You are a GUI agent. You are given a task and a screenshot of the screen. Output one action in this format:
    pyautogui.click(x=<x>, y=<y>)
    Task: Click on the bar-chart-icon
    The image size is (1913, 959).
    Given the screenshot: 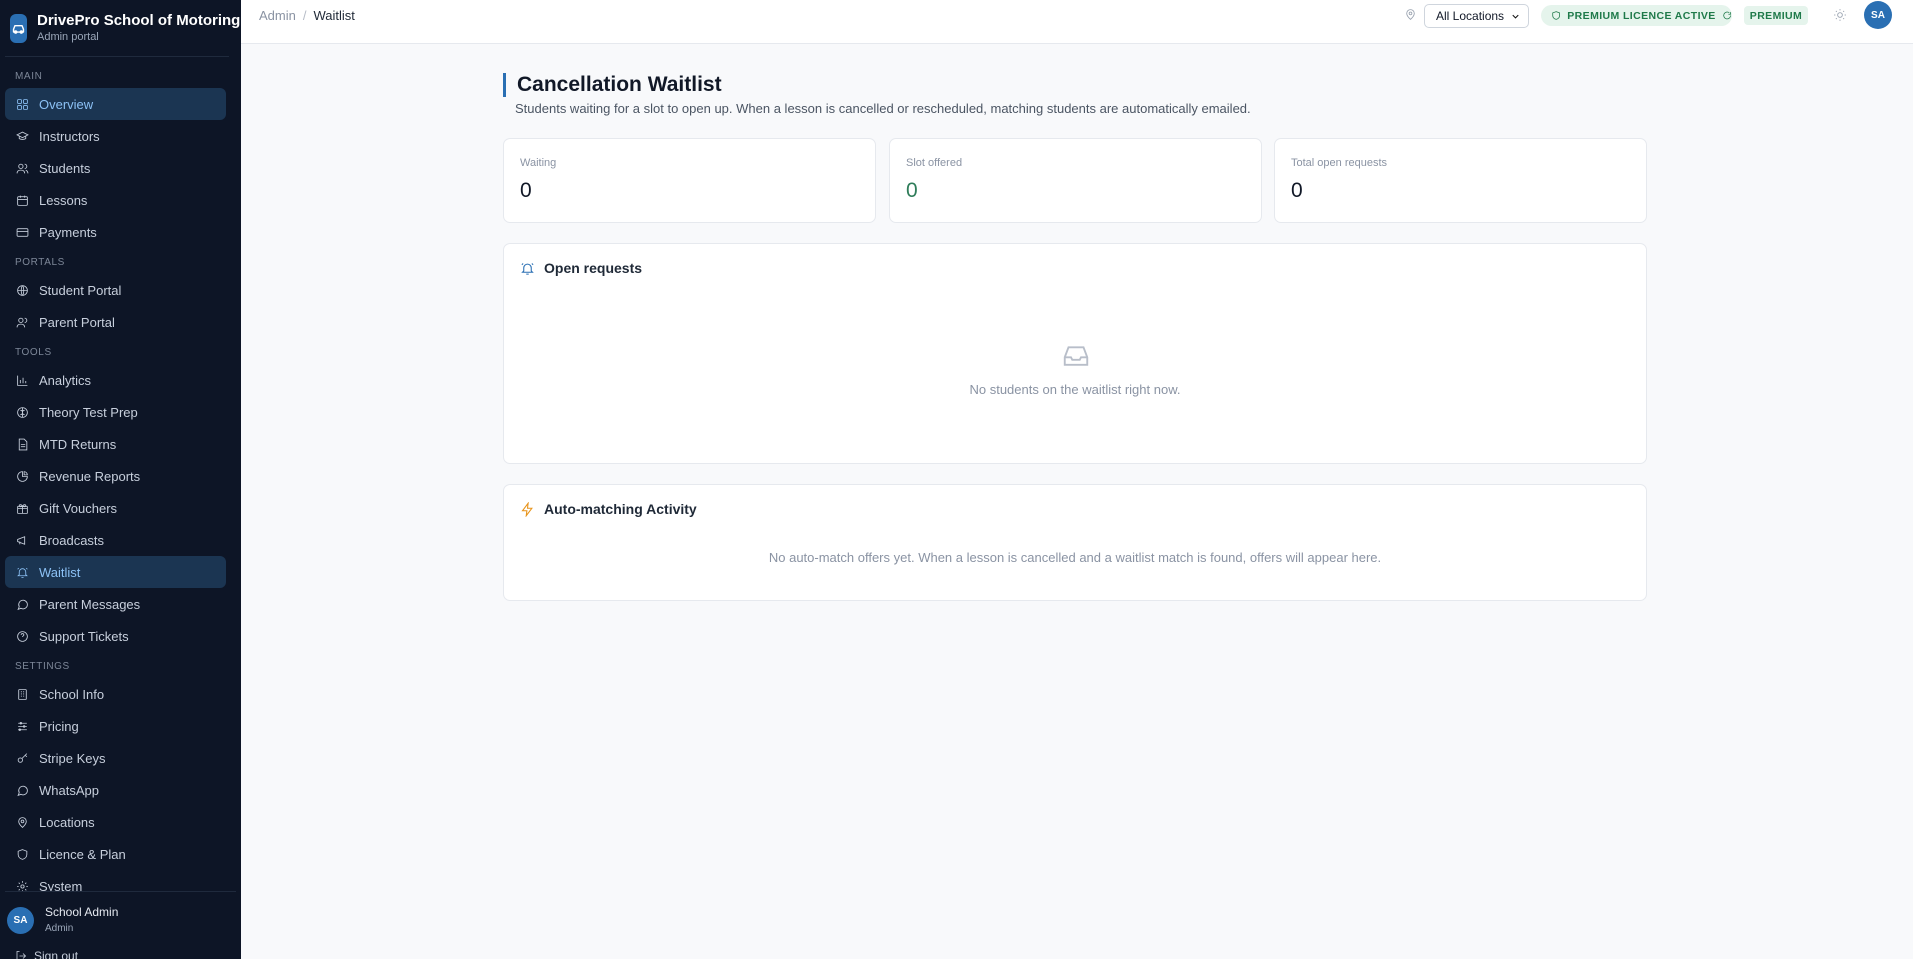 What is the action you would take?
    pyautogui.click(x=22, y=380)
    